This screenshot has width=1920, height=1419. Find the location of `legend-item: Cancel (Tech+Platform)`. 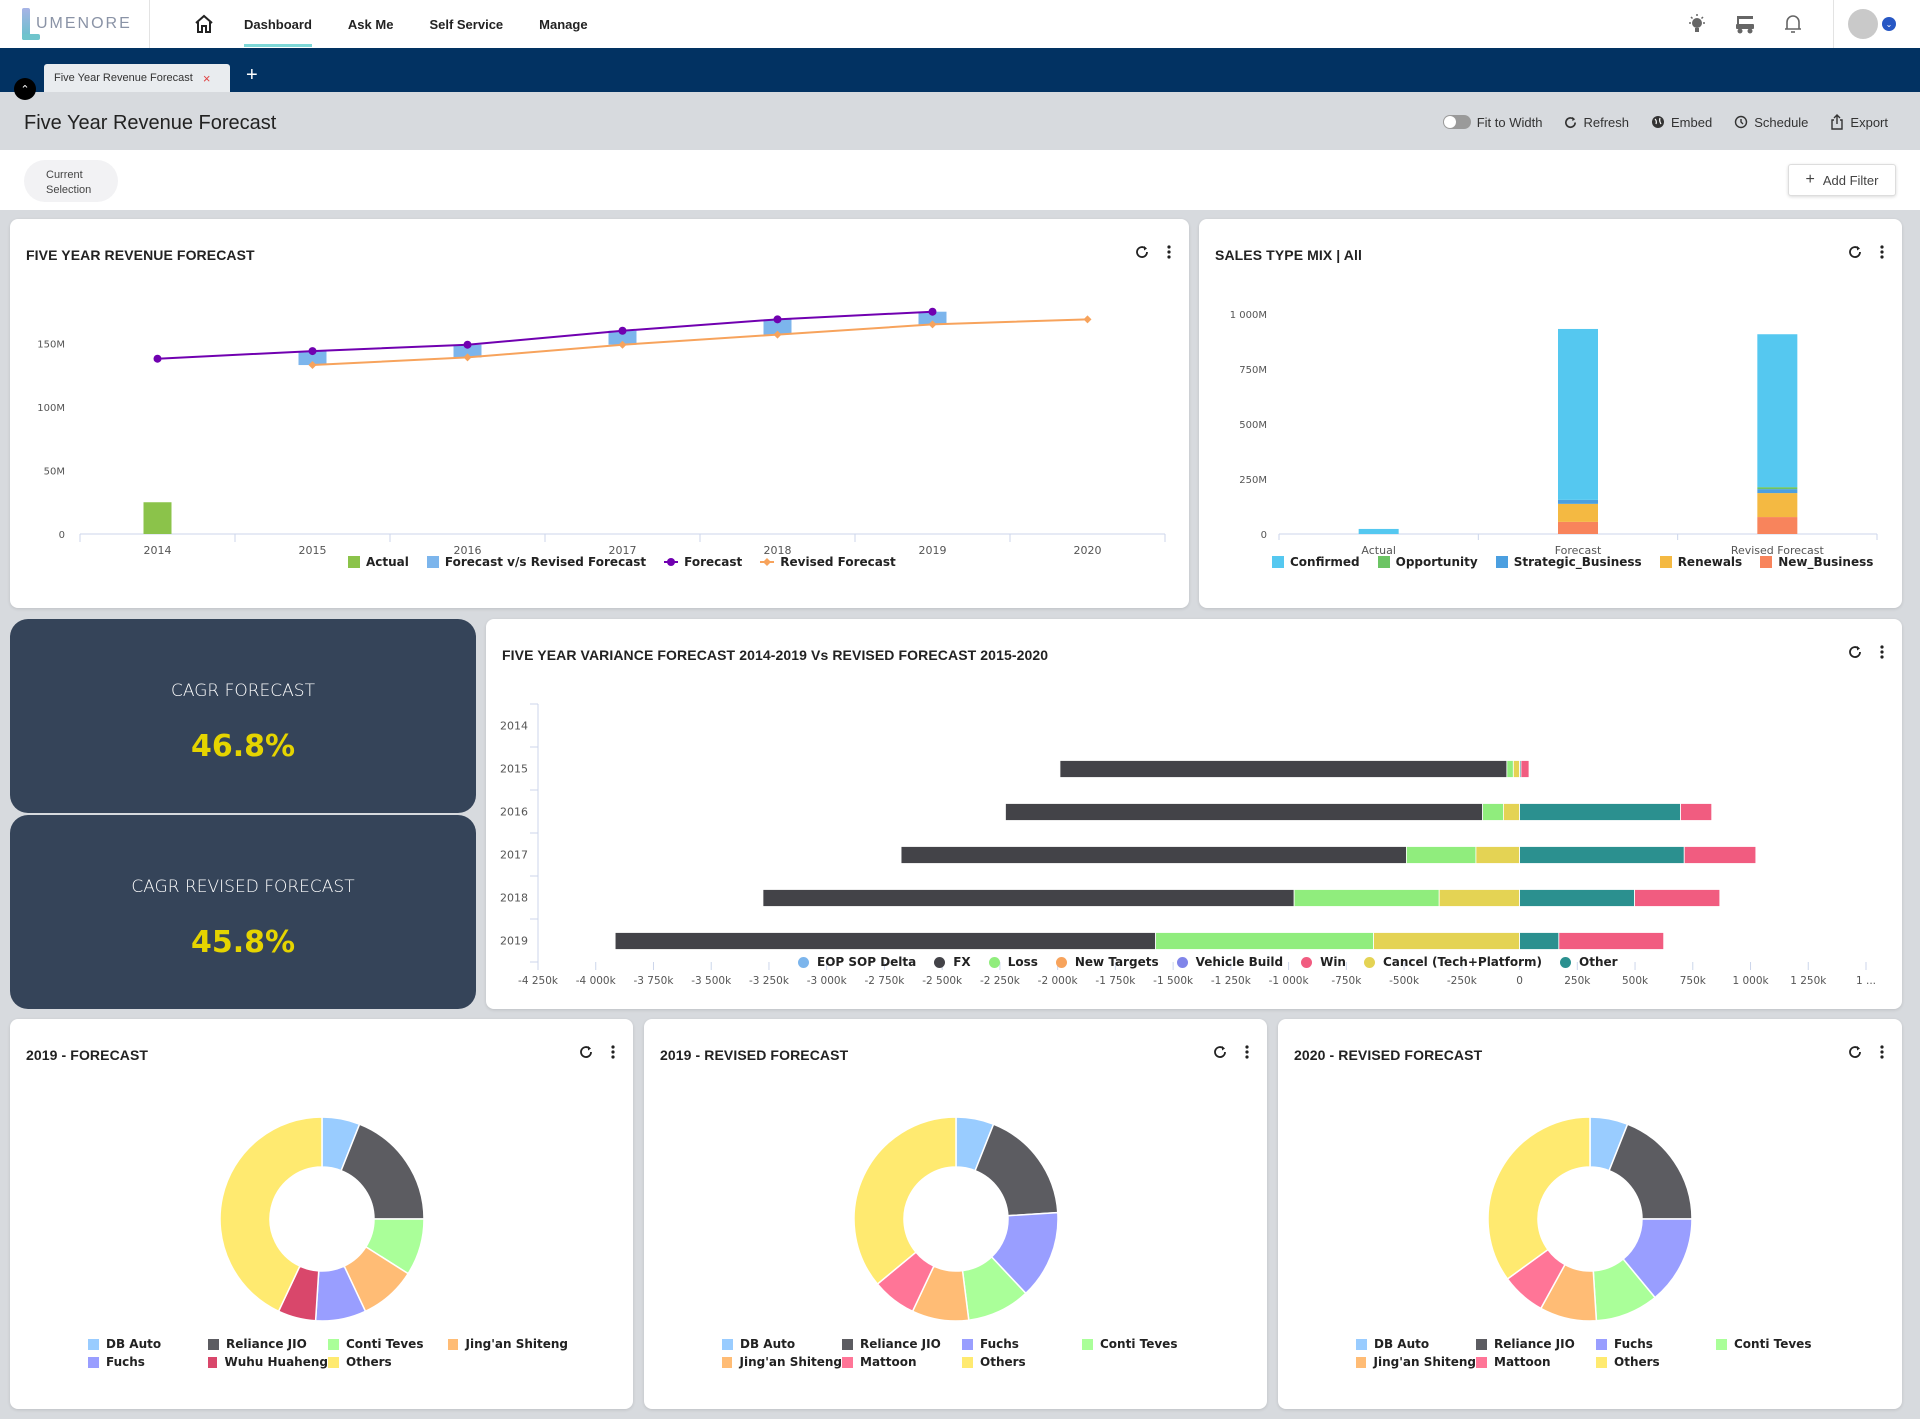

legend-item: Cancel (Tech+Platform) is located at coordinates (1452, 962).